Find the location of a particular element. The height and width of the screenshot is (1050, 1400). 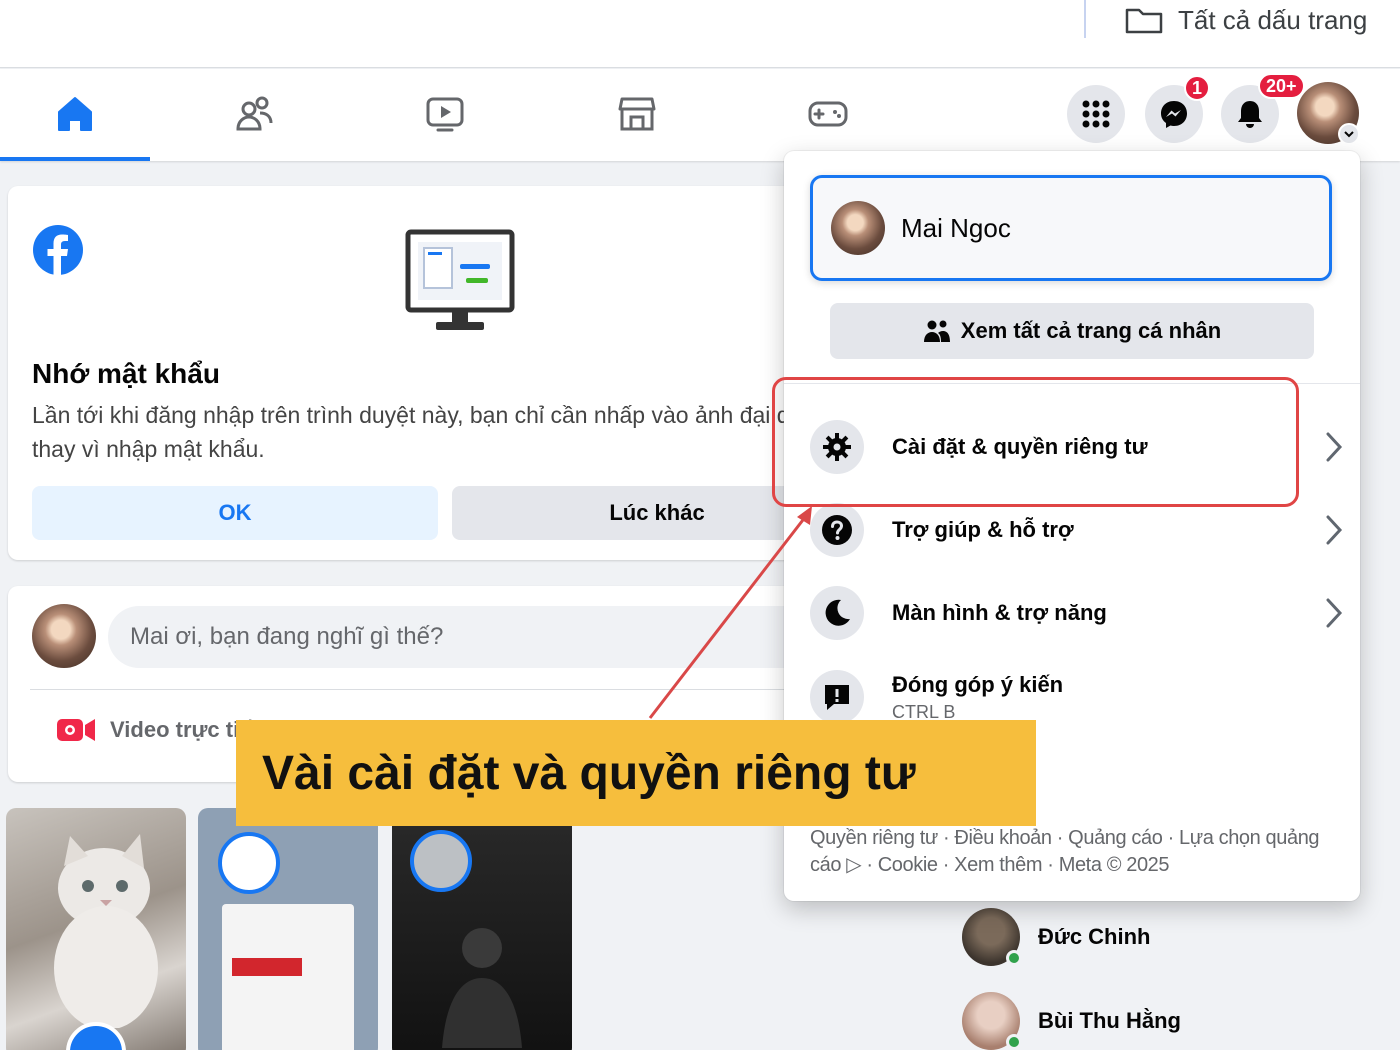

menu-item-settings-privacy: Cài đặt & quyền riêng tư is located at coordinates (1073, 447).